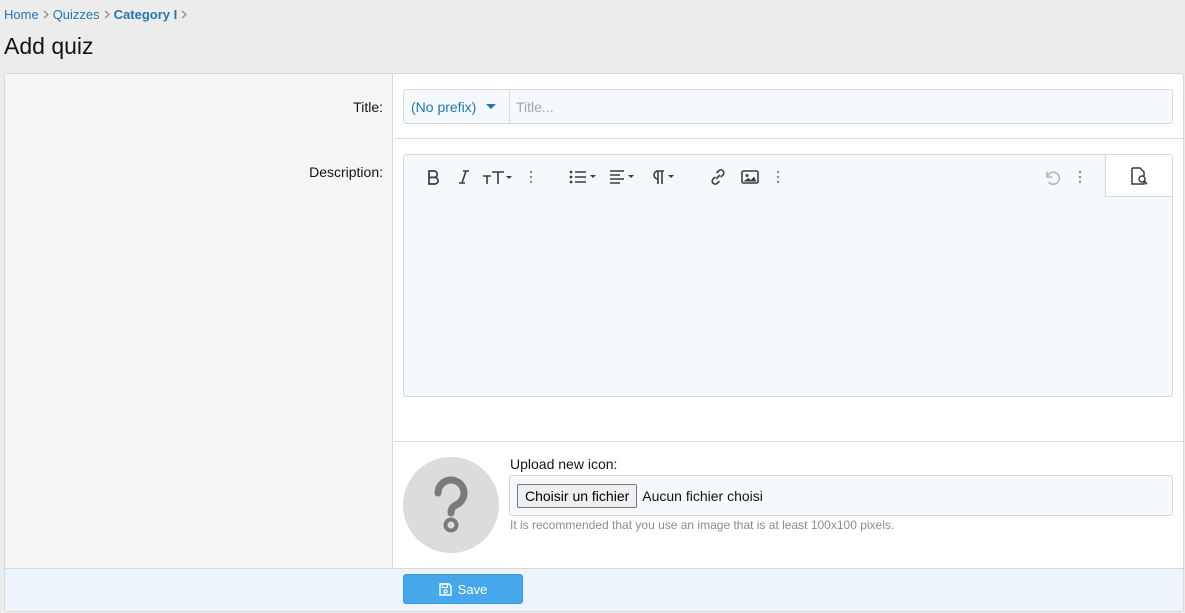 The height and width of the screenshot is (613, 1185). Describe the element at coordinates (1052, 177) in the screenshot. I see `undo-icon` at that location.